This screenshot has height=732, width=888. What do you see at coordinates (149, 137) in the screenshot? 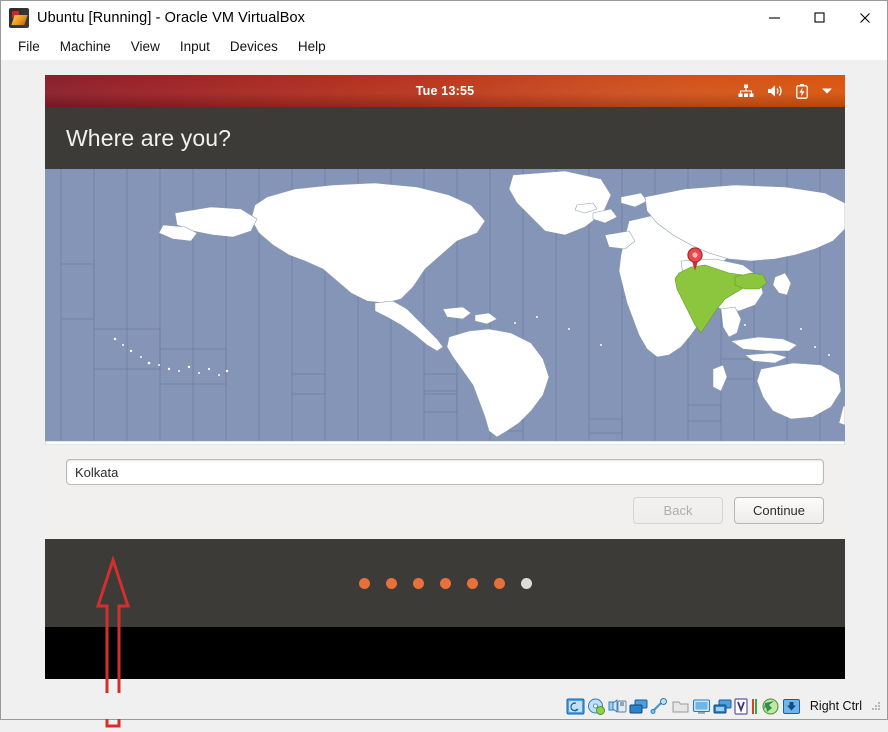
I see `page-title: Where are you?` at bounding box center [149, 137].